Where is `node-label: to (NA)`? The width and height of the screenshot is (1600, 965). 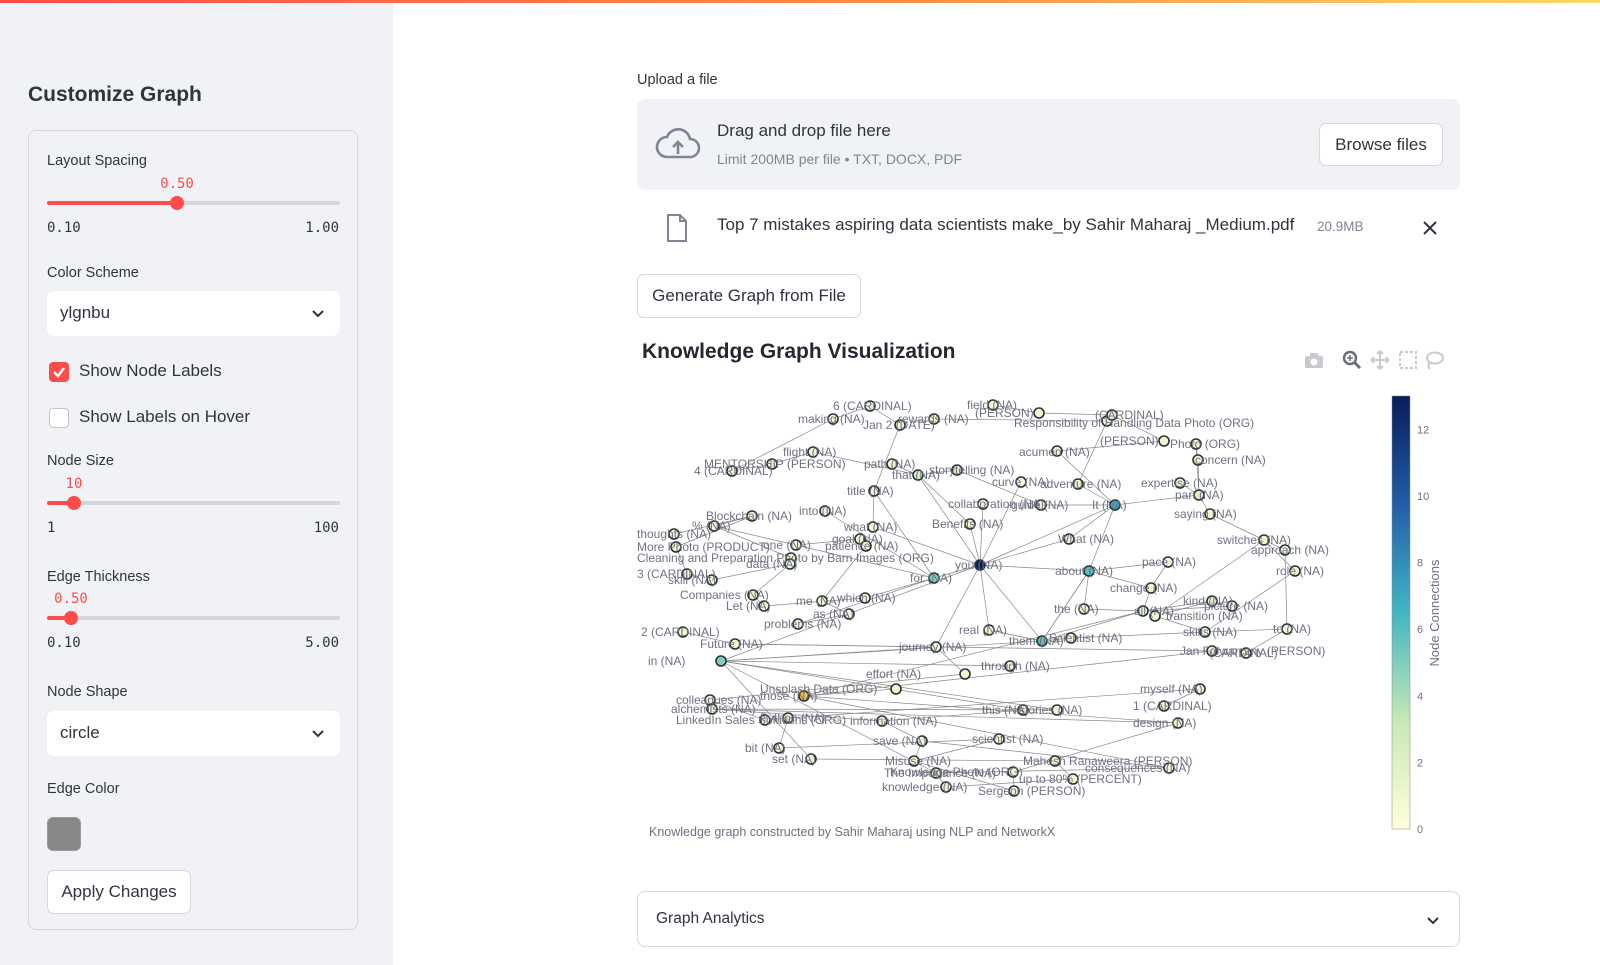 node-label: to (NA) is located at coordinates (1292, 629).